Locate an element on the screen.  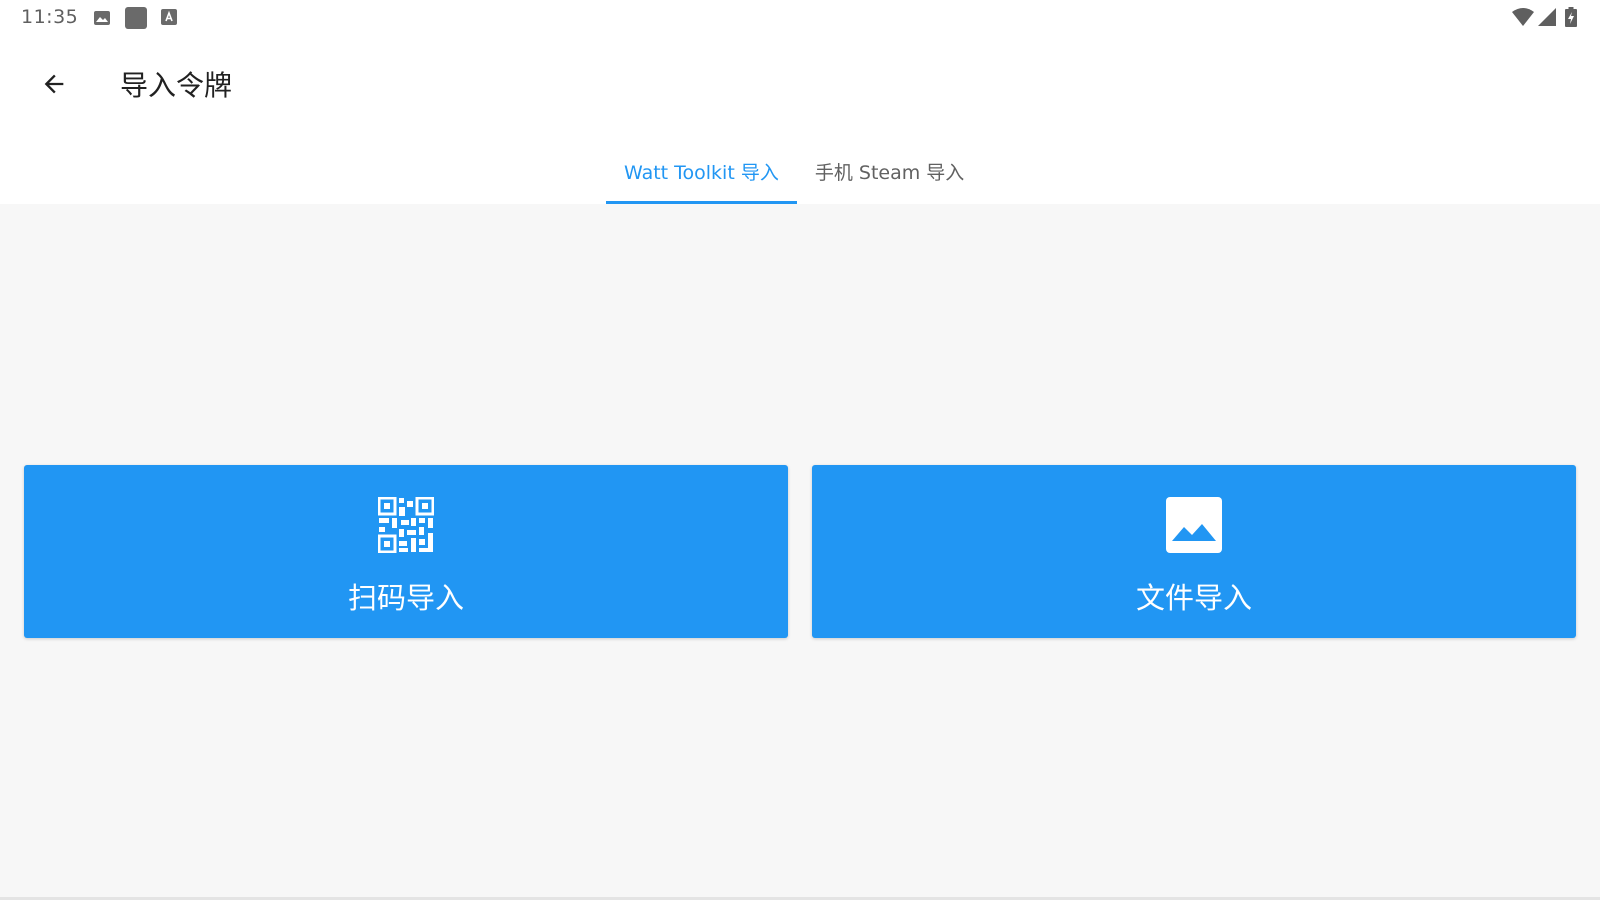
status-time: 11:35 is located at coordinates (50, 17).